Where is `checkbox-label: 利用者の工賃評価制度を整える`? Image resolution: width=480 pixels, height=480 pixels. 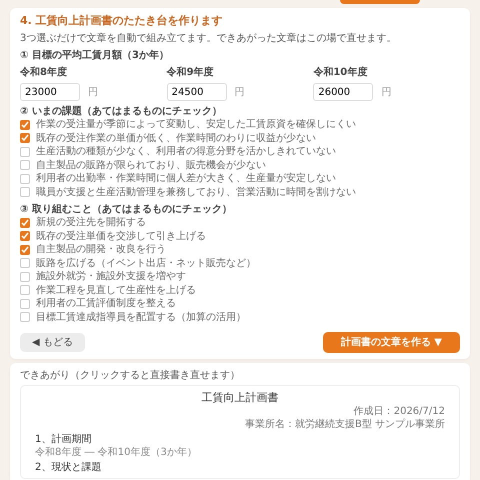 checkbox-label: 利用者の工賃評価制度を整える is located at coordinates (106, 303).